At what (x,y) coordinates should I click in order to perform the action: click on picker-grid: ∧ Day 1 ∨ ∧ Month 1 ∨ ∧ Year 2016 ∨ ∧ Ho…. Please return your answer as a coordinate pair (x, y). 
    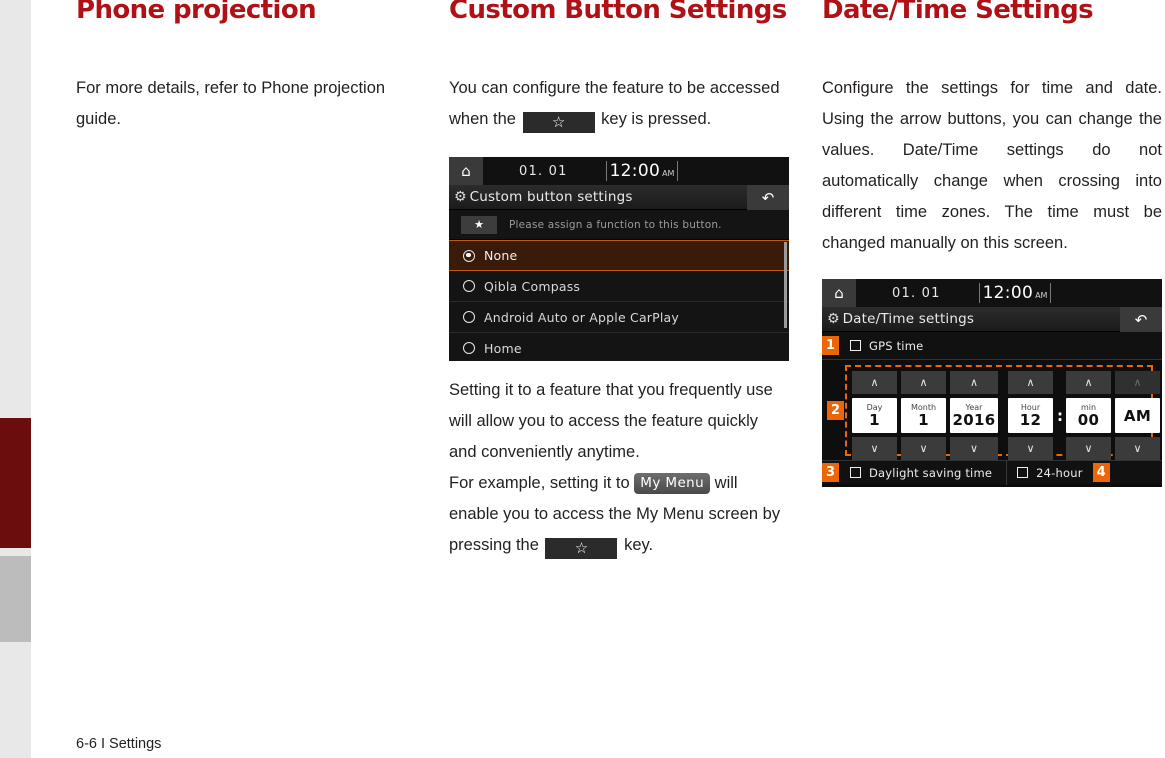
    Looking at the image, I should click on (1006, 415).